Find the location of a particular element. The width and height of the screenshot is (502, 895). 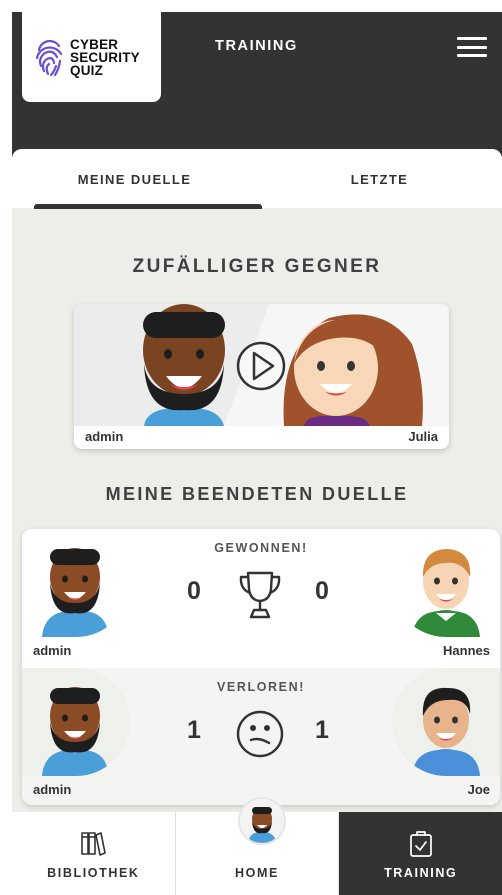

duel-result-label: VERLOREN! is located at coordinates (260, 687).